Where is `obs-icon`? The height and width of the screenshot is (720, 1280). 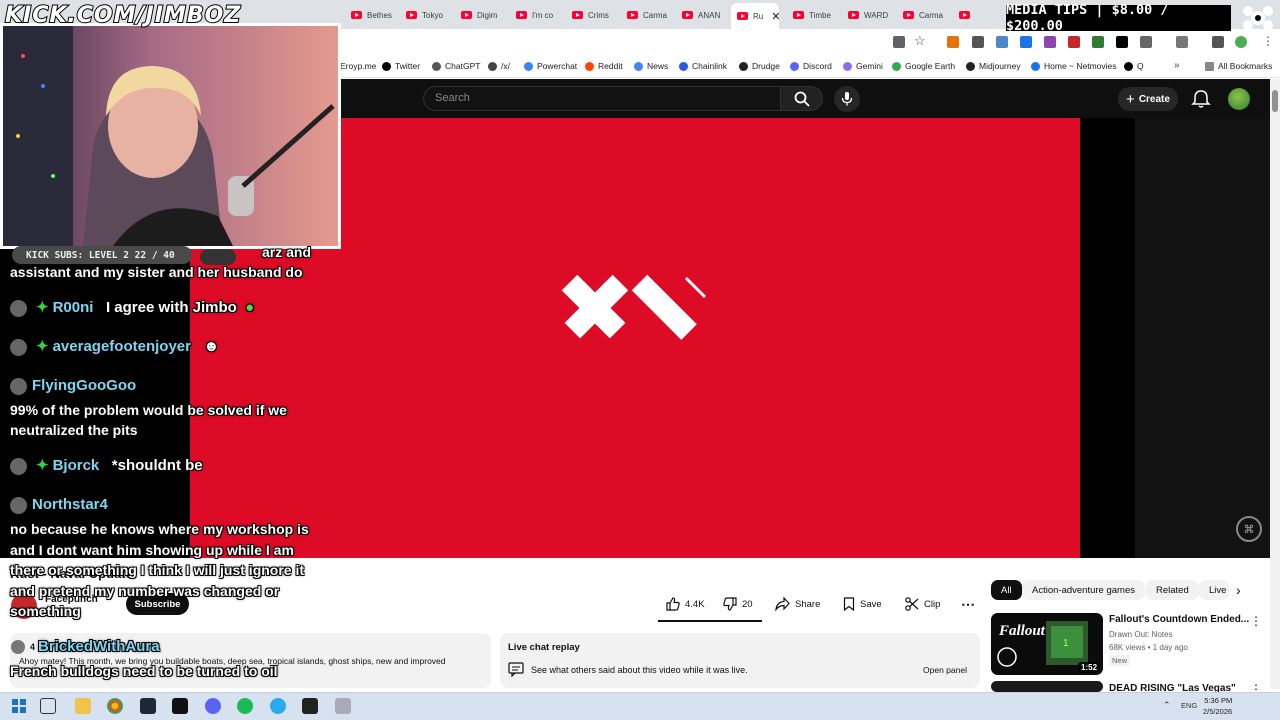
obs-icon is located at coordinates (310, 706).